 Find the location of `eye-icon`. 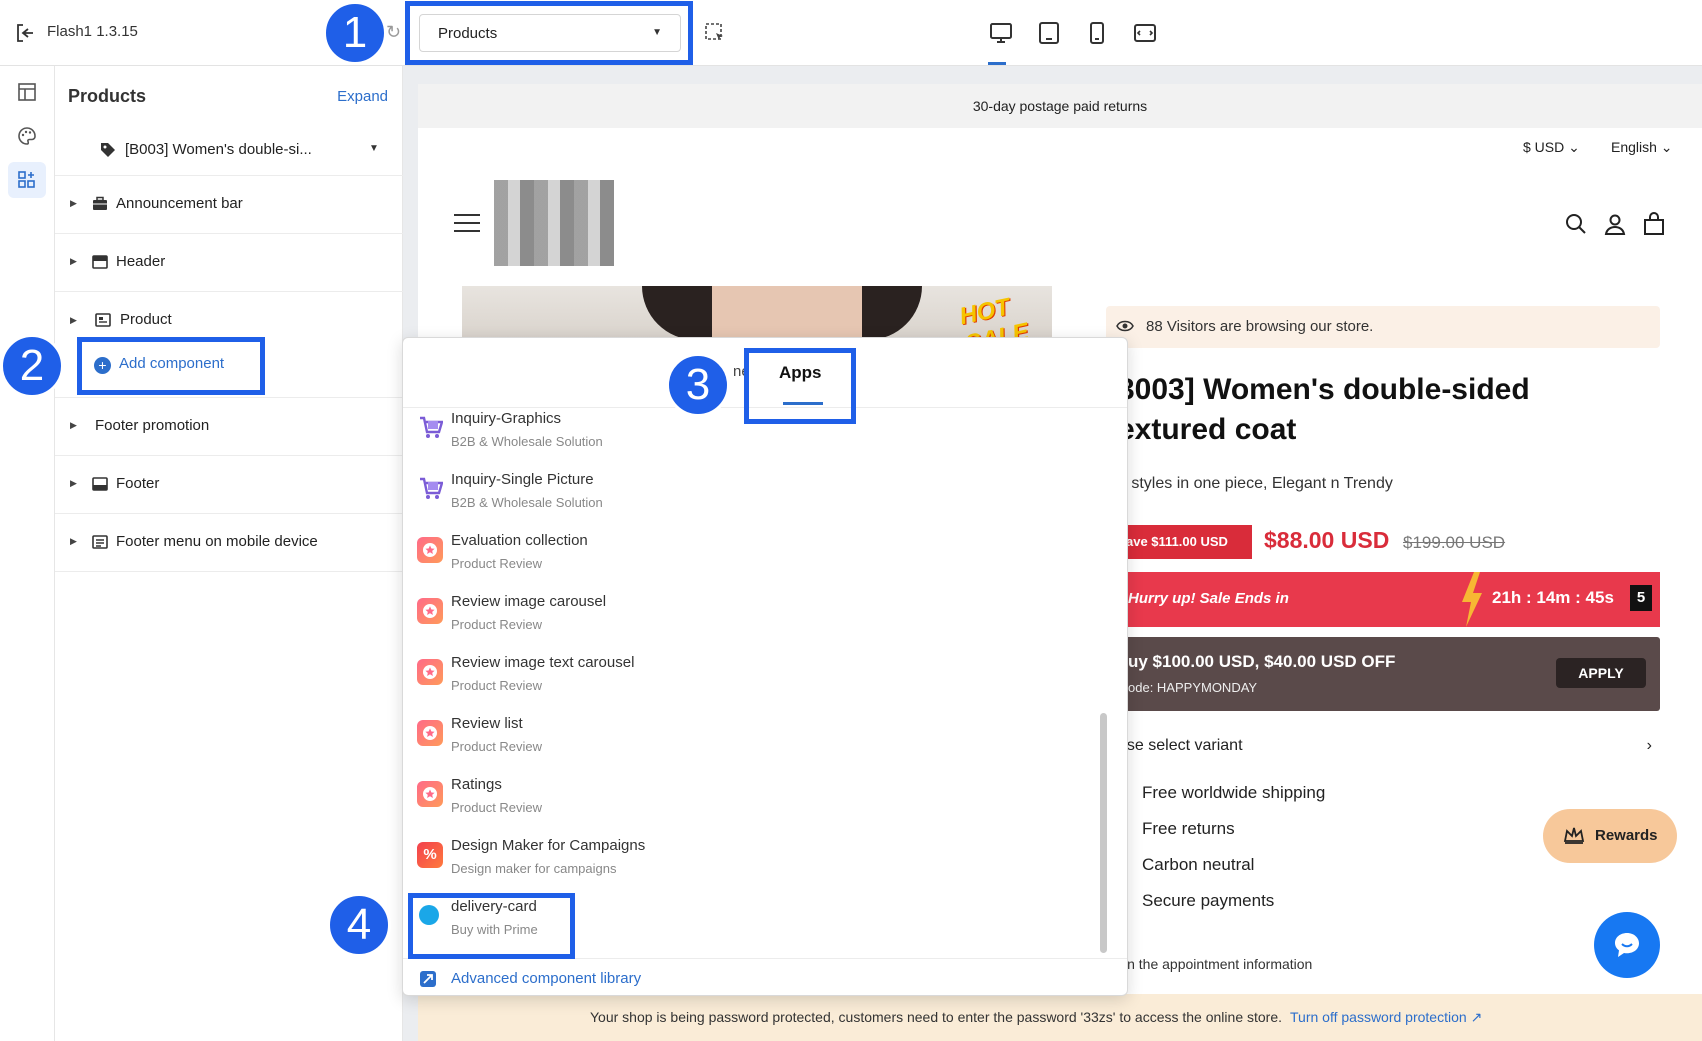

eye-icon is located at coordinates (1125, 326).